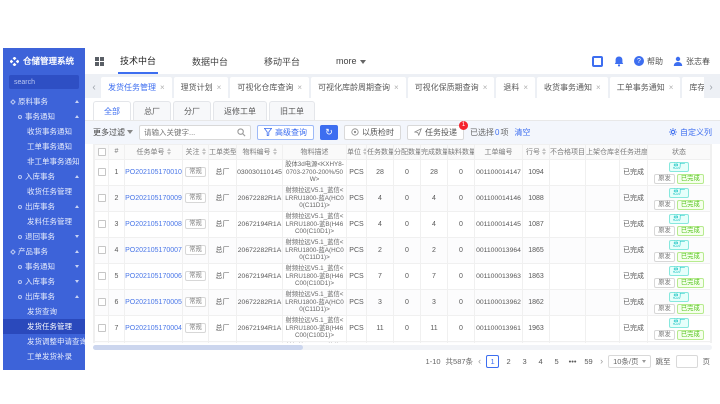 This screenshot has width=720, height=404. What do you see at coordinates (372, 132) in the screenshot?
I see `quality-time-button: 以质检时` at bounding box center [372, 132].